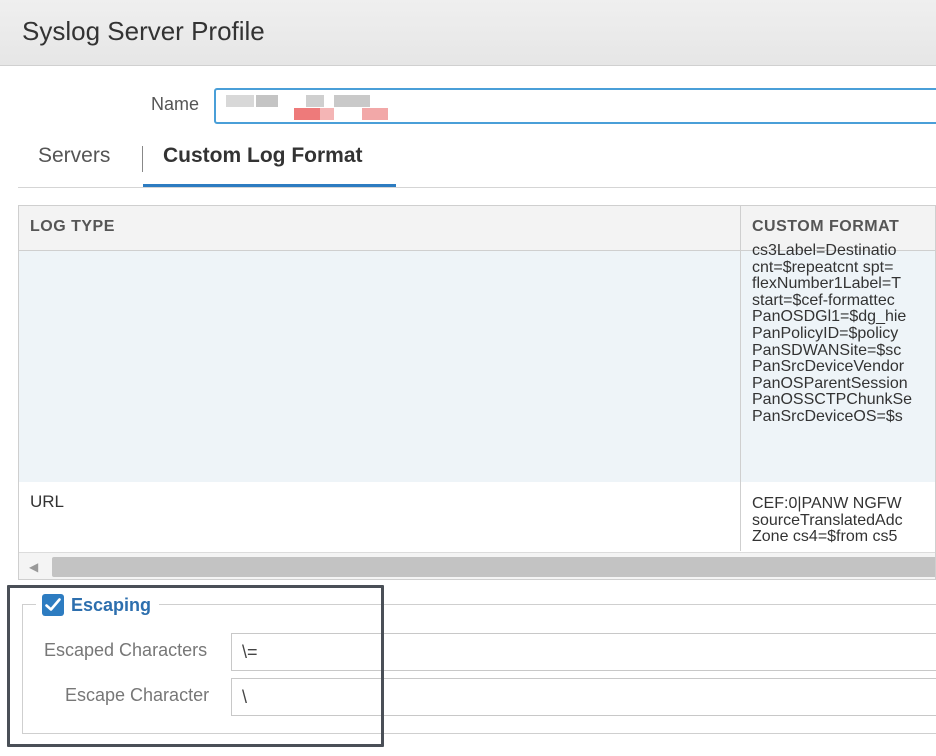 Image resolution: width=936 pixels, height=756 pixels. What do you see at coordinates (269, 185) in the screenshot?
I see `active-tab-indicator` at bounding box center [269, 185].